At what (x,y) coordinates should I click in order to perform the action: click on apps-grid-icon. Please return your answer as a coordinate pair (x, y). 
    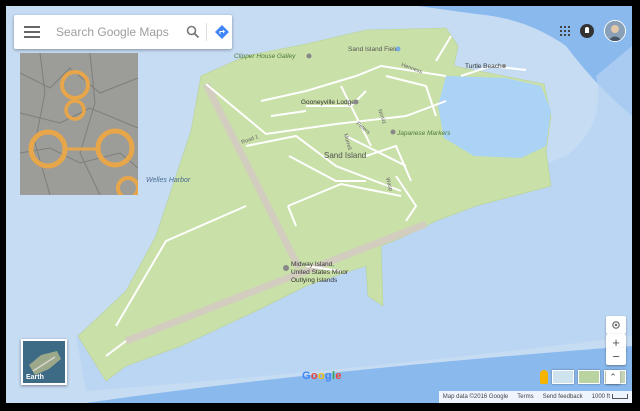
    Looking at the image, I should click on (565, 31).